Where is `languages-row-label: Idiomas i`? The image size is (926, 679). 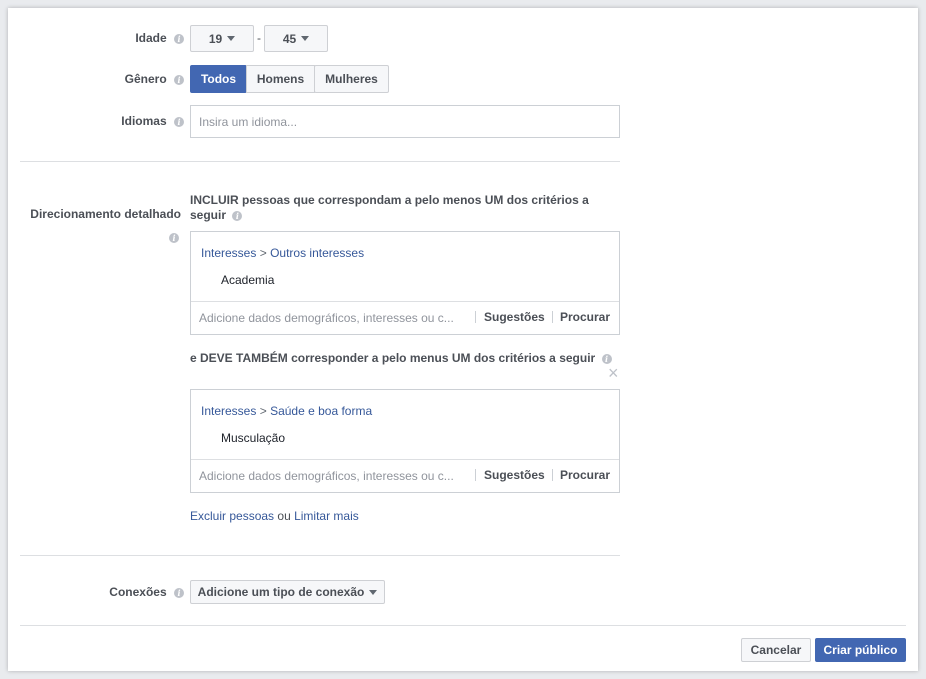
languages-row-label: Idiomas i is located at coordinates (106, 121).